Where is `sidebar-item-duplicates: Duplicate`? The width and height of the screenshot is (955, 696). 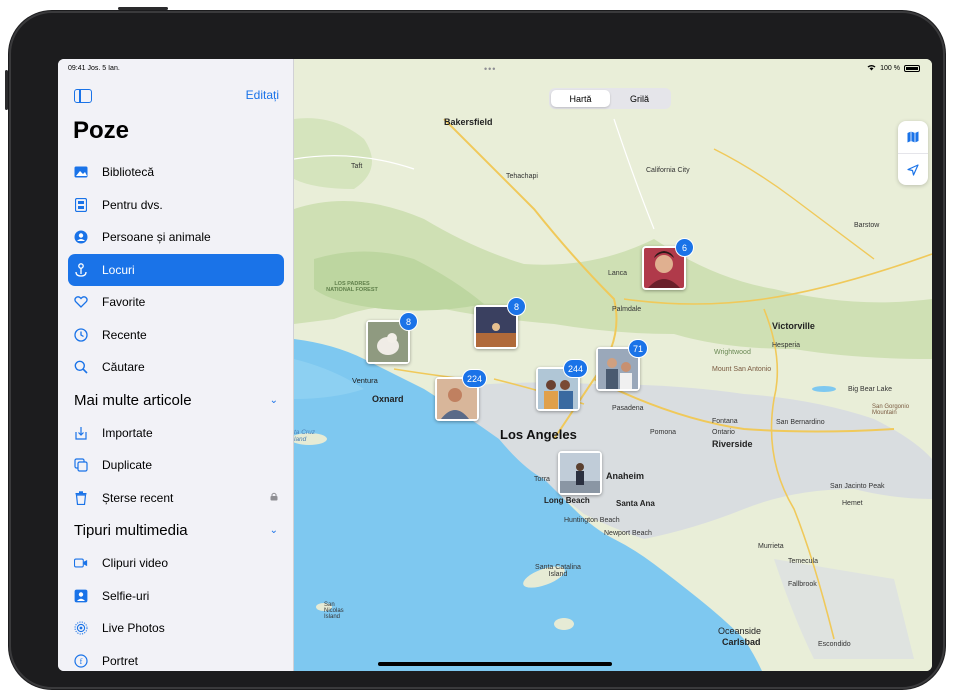
sidebar-item-duplicates: Duplicate is located at coordinates (175, 465).